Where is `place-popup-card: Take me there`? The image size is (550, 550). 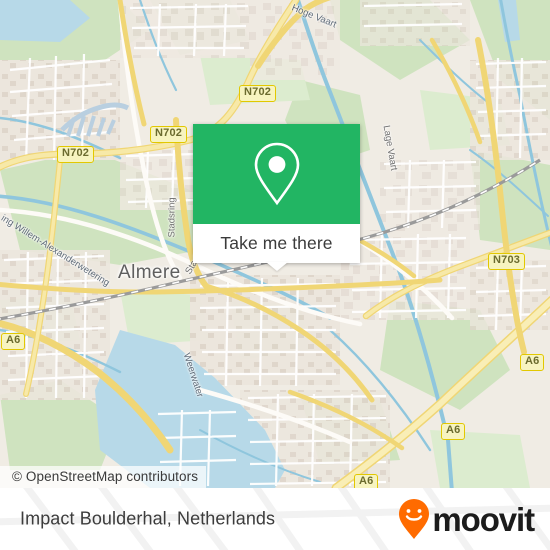 place-popup-card: Take me there is located at coordinates (276, 197).